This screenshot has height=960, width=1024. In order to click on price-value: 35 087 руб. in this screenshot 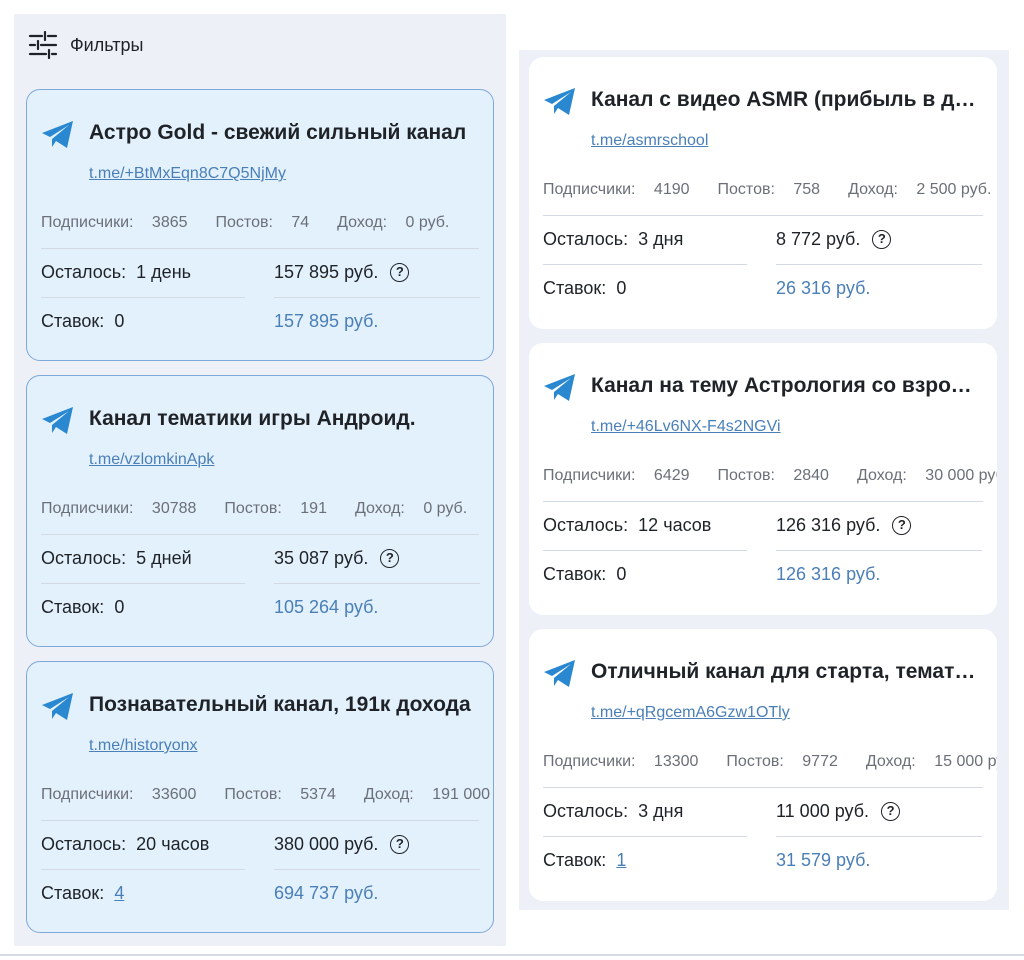, I will do `click(321, 558)`.